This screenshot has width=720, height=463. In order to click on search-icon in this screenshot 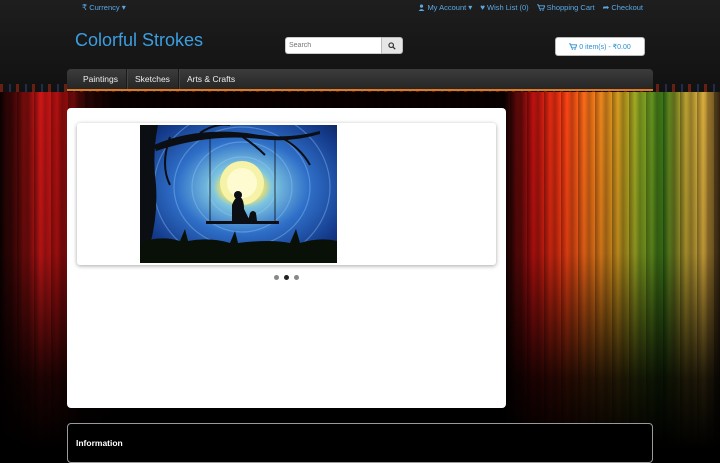, I will do `click(392, 45)`.